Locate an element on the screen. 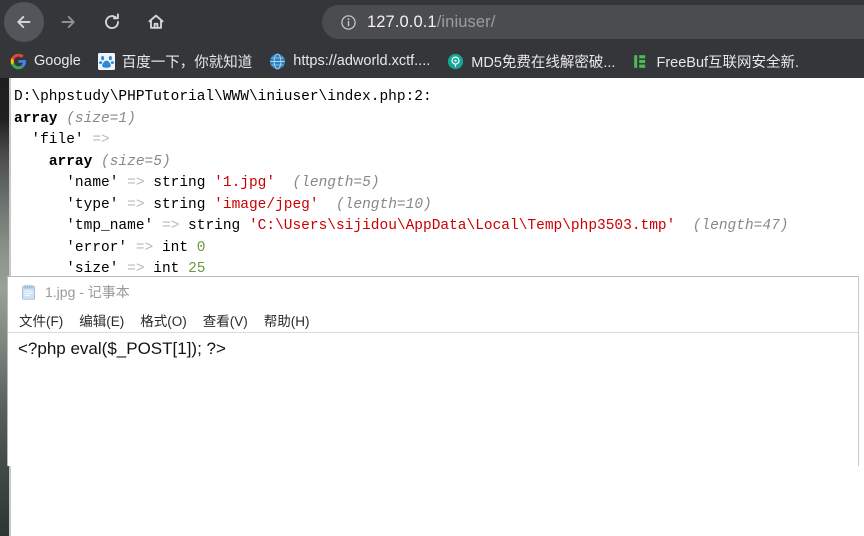  forward-arrow-icon is located at coordinates (68, 22).